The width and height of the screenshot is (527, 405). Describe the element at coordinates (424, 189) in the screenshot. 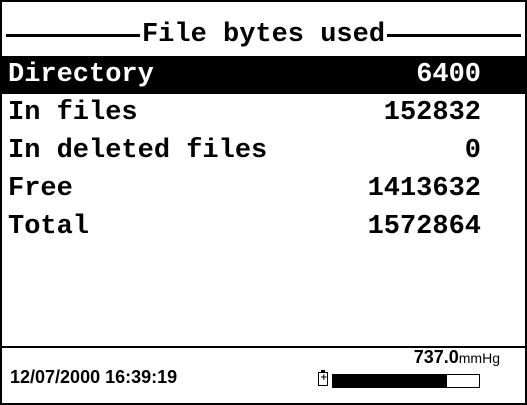

I see `list-item-value: 1413632` at that location.